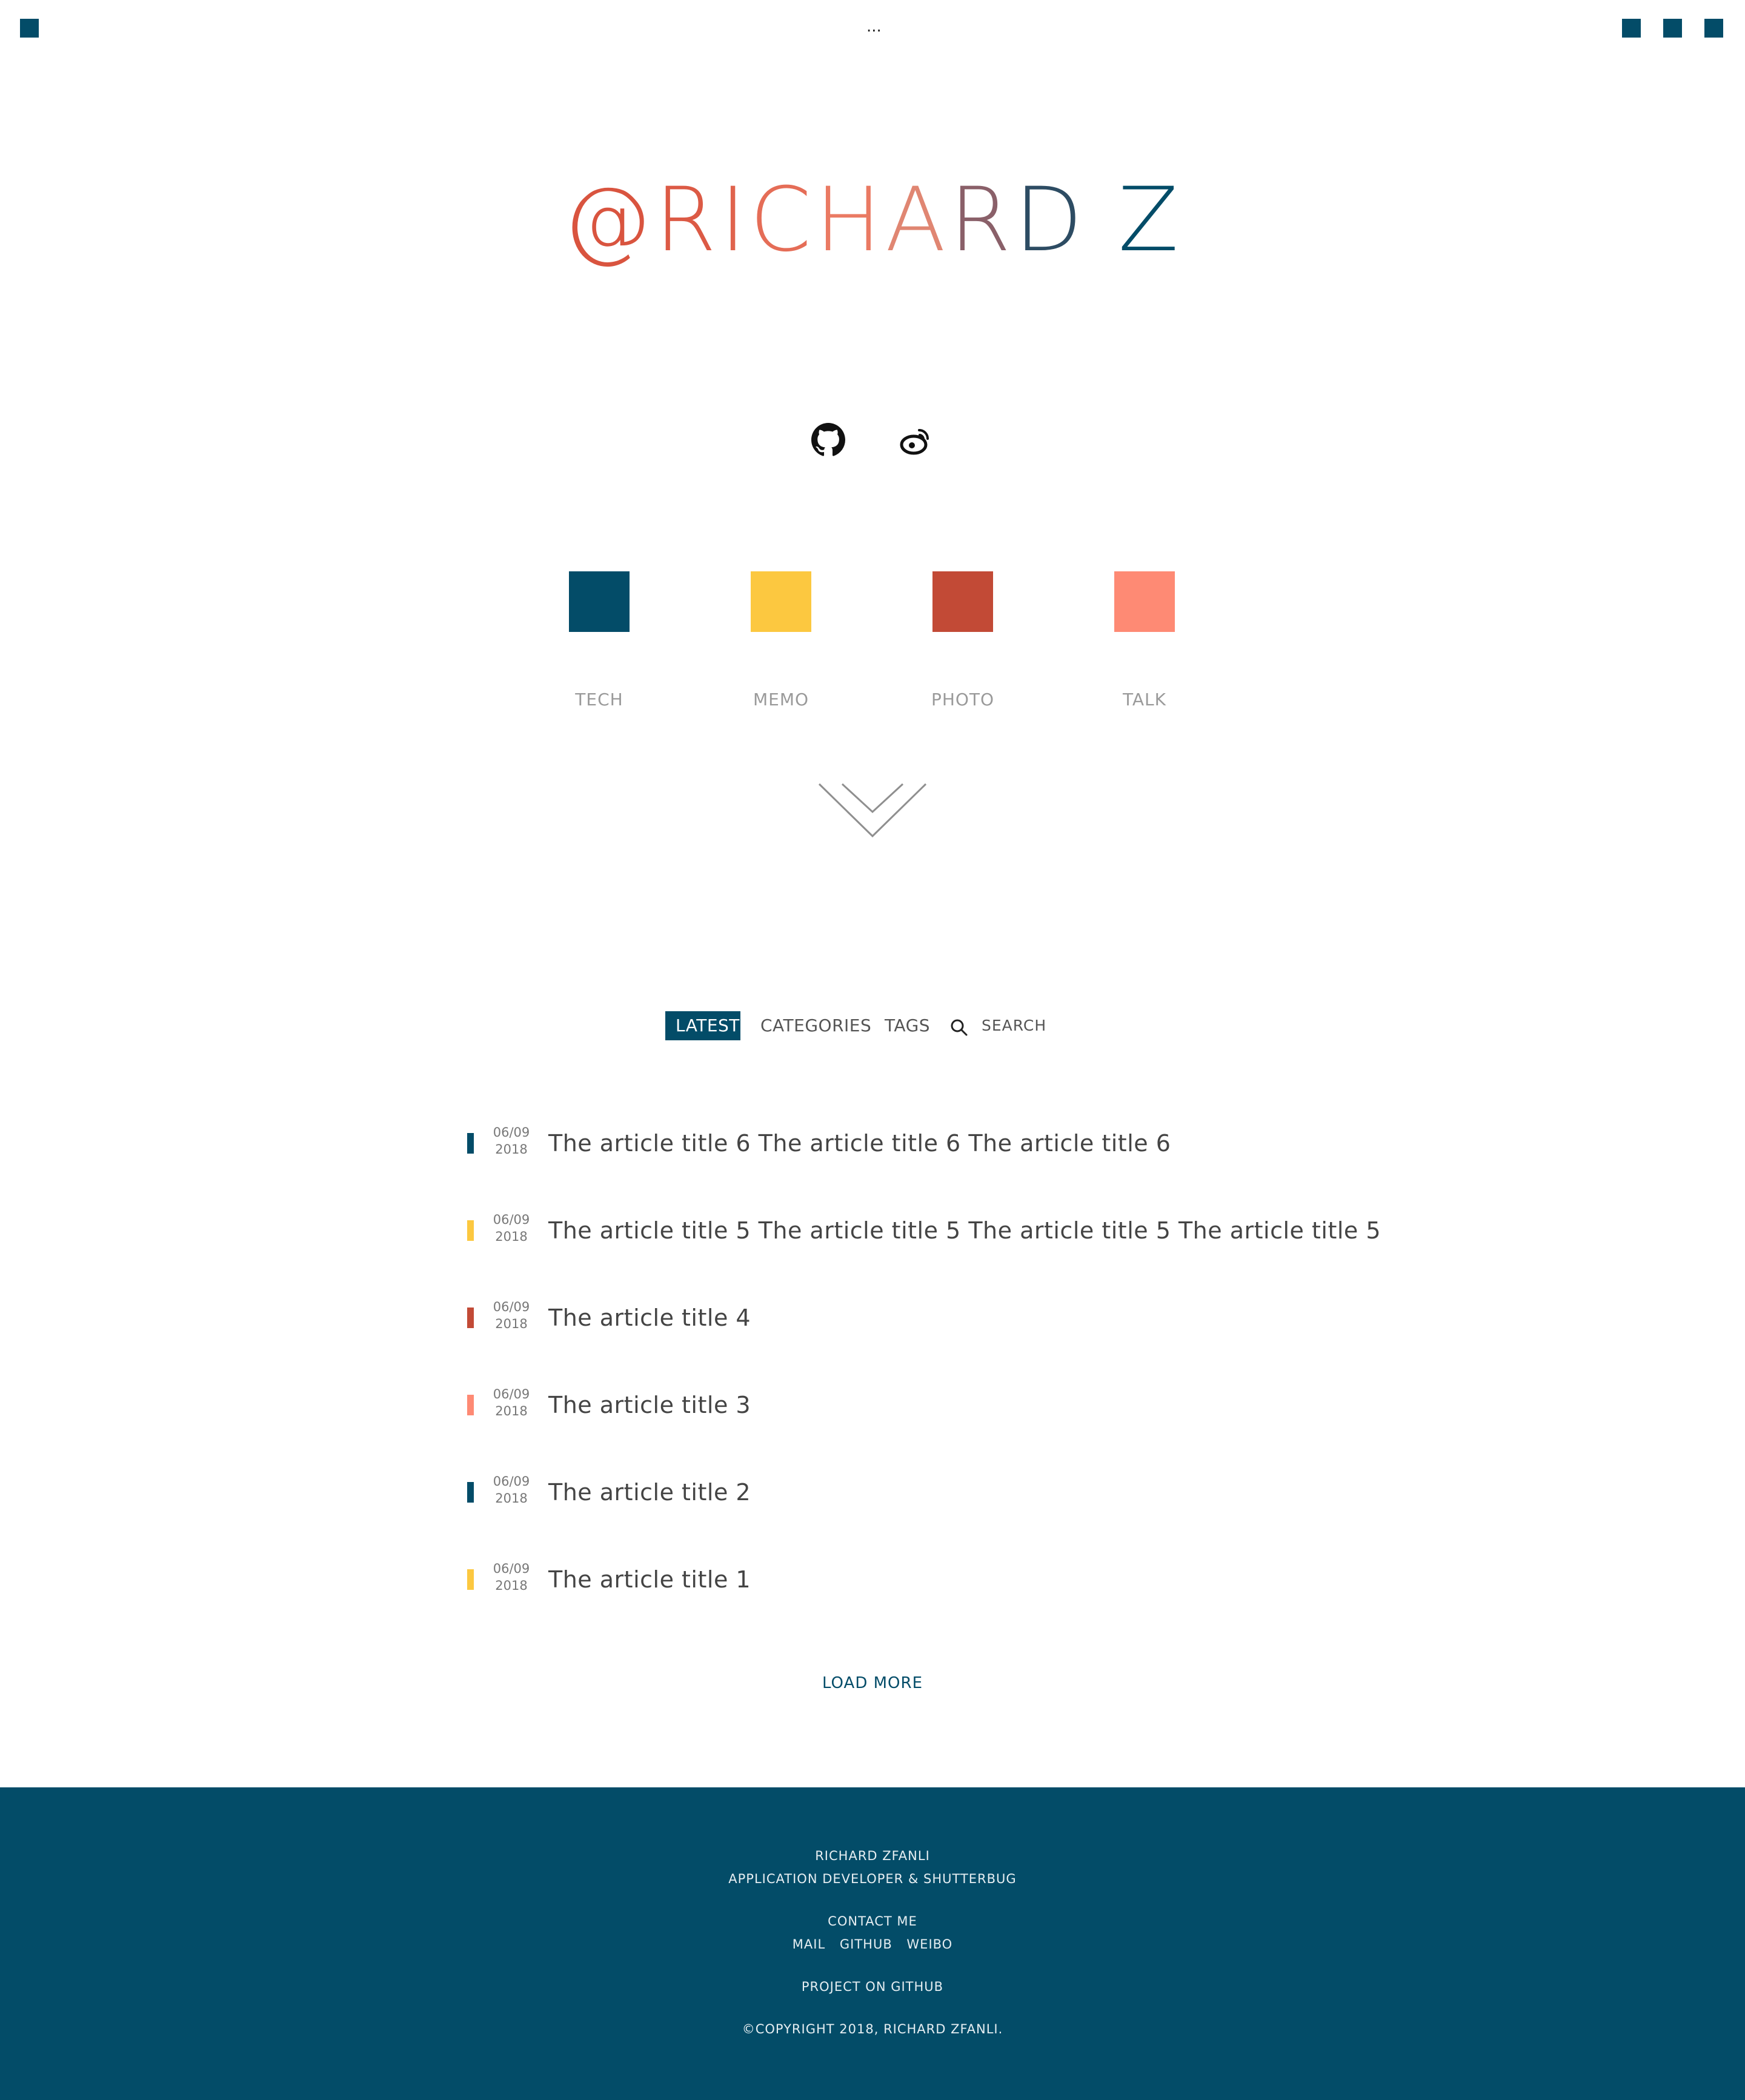  What do you see at coordinates (872, 1856) in the screenshot?
I see `footer-name: RICHARD ZFANLI` at bounding box center [872, 1856].